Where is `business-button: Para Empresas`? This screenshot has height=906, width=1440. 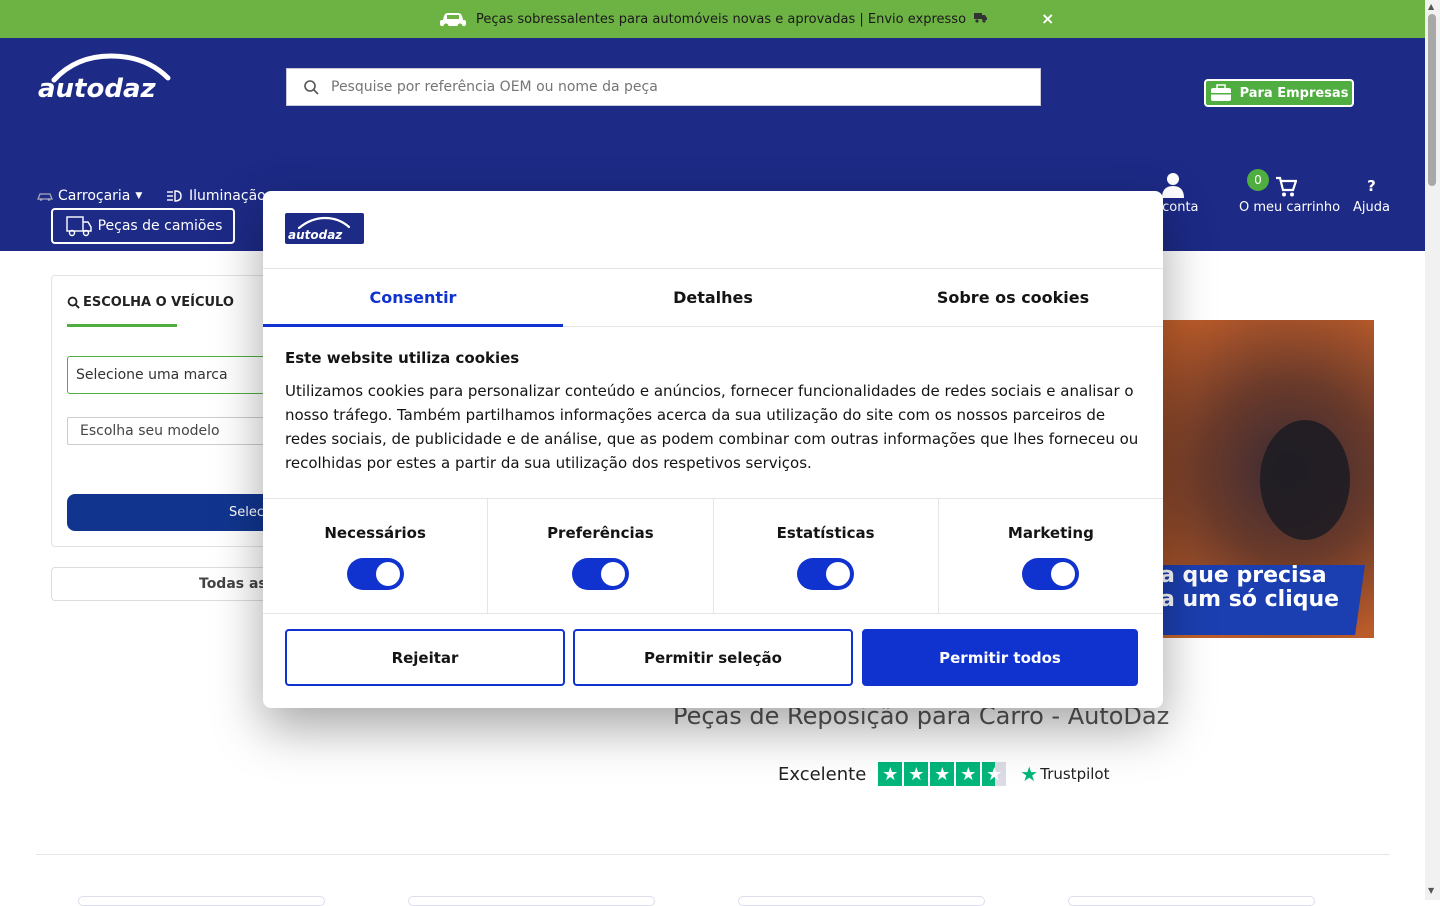 business-button: Para Empresas is located at coordinates (1279, 93).